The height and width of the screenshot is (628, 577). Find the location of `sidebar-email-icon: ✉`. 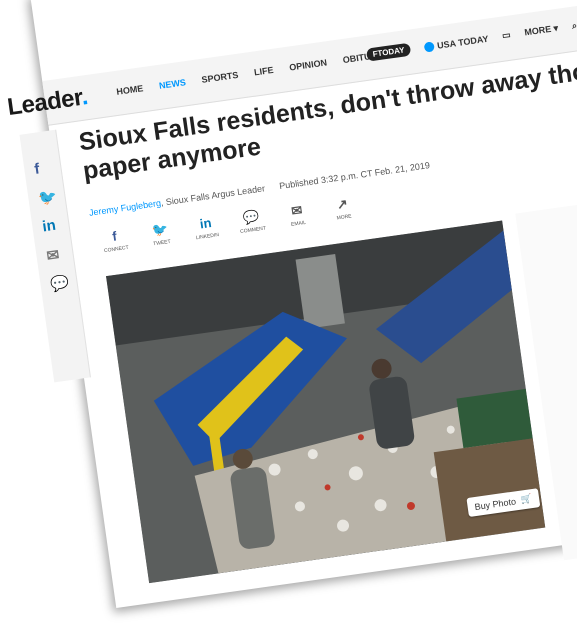

sidebar-email-icon: ✉ is located at coordinates (53, 256).